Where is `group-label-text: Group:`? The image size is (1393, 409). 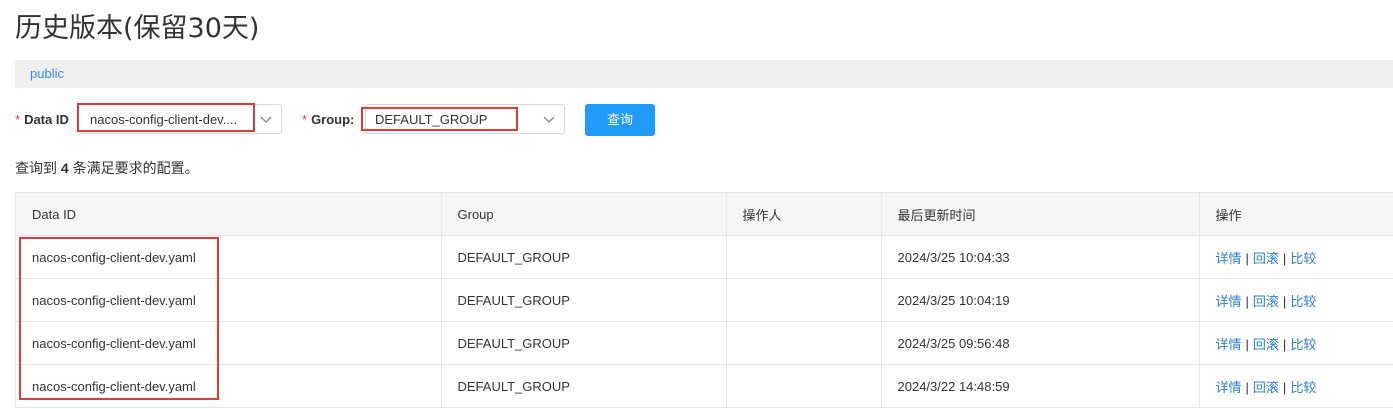 group-label-text: Group: is located at coordinates (333, 119).